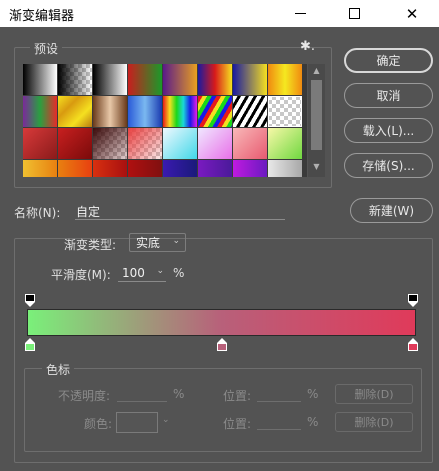  What do you see at coordinates (316, 168) in the screenshot?
I see `scroll-down-icon: ▼` at bounding box center [316, 168].